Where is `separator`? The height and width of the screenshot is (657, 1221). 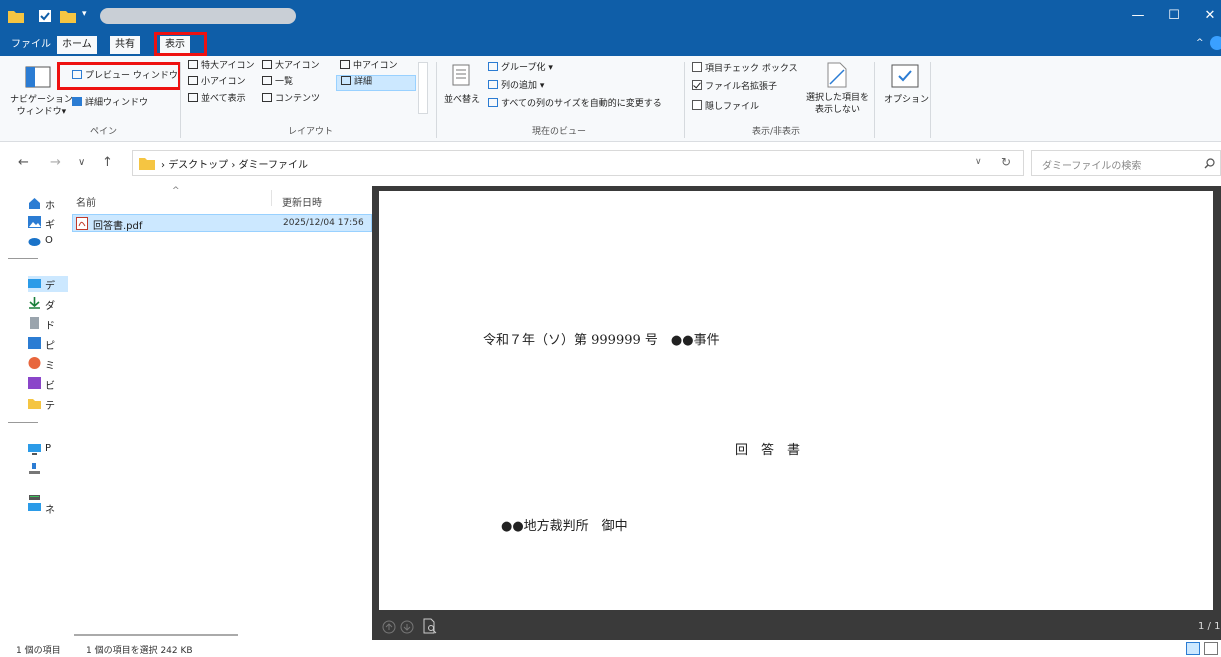
separator is located at coordinates (436, 100).